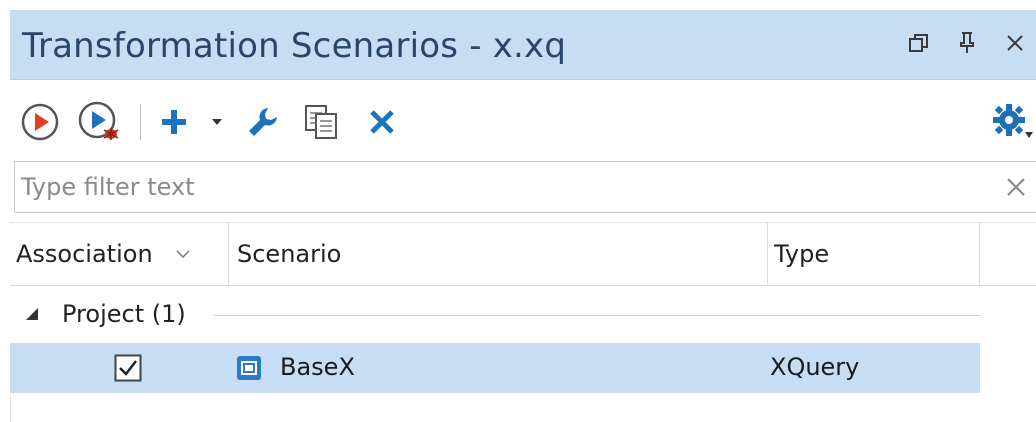 Image resolution: width=1036 pixels, height=422 pixels. I want to click on filter-box, so click(525, 187).